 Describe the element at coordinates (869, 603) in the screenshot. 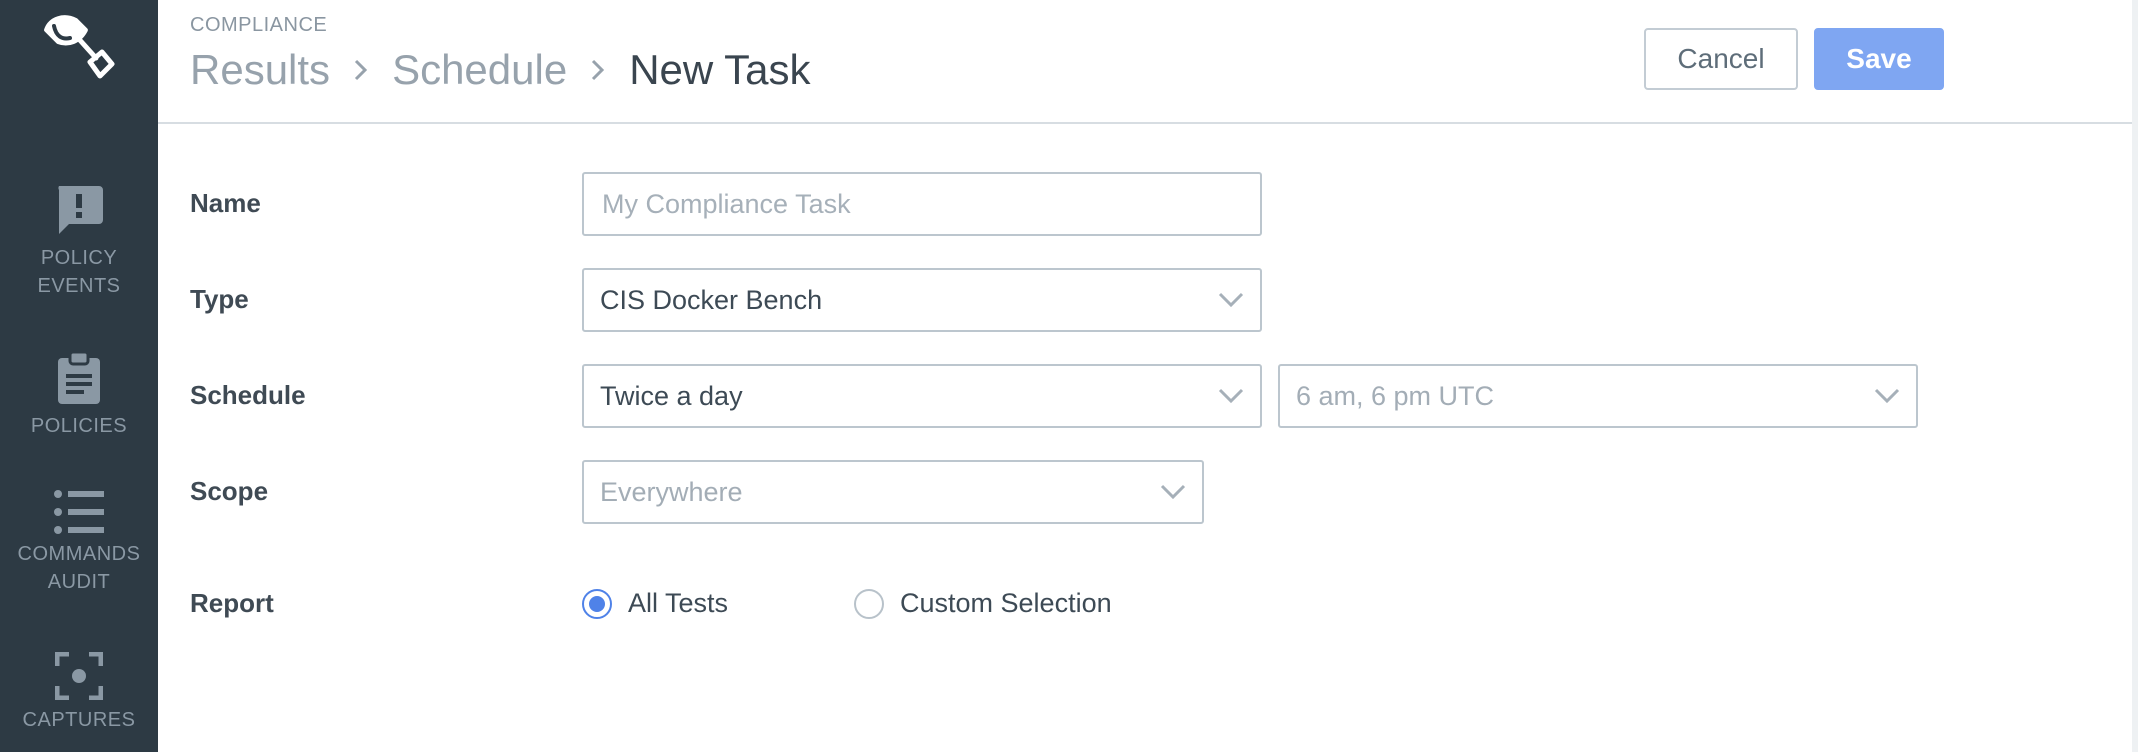

I see `radio-unselected` at that location.